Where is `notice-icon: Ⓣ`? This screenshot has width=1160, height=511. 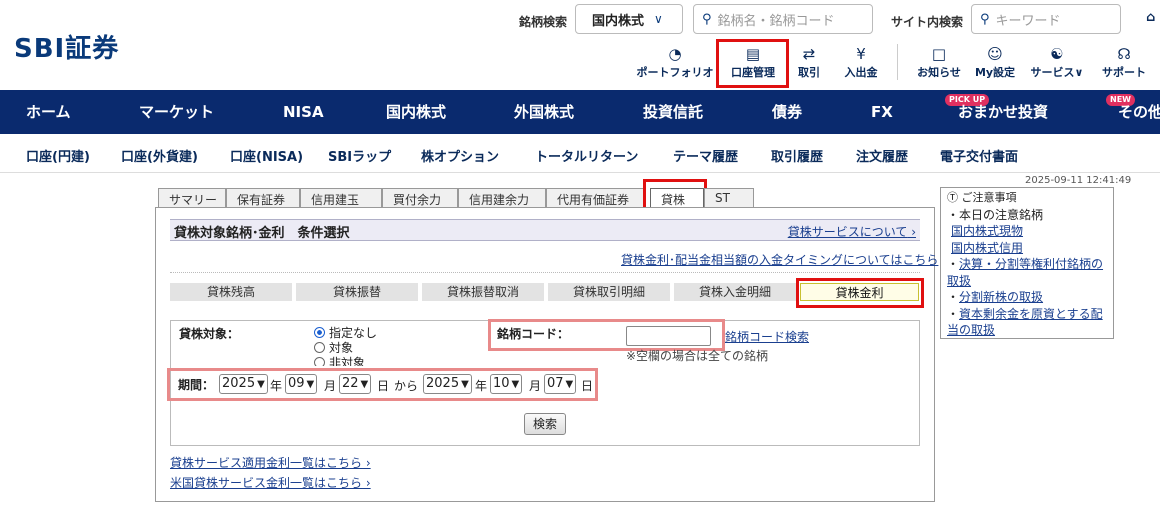 notice-icon: Ⓣ is located at coordinates (952, 197).